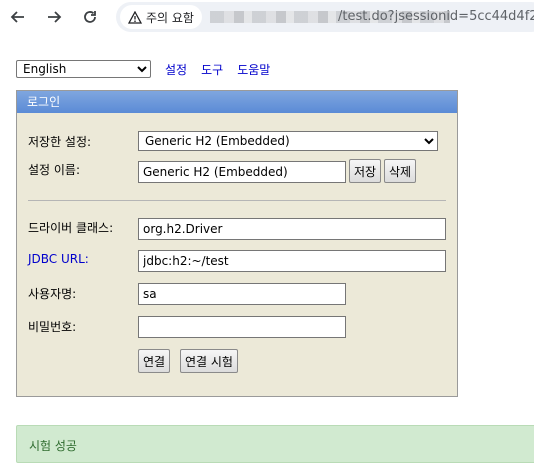 This screenshot has width=534, height=473. What do you see at coordinates (135, 17) in the screenshot?
I see `warning-icon` at bounding box center [135, 17].